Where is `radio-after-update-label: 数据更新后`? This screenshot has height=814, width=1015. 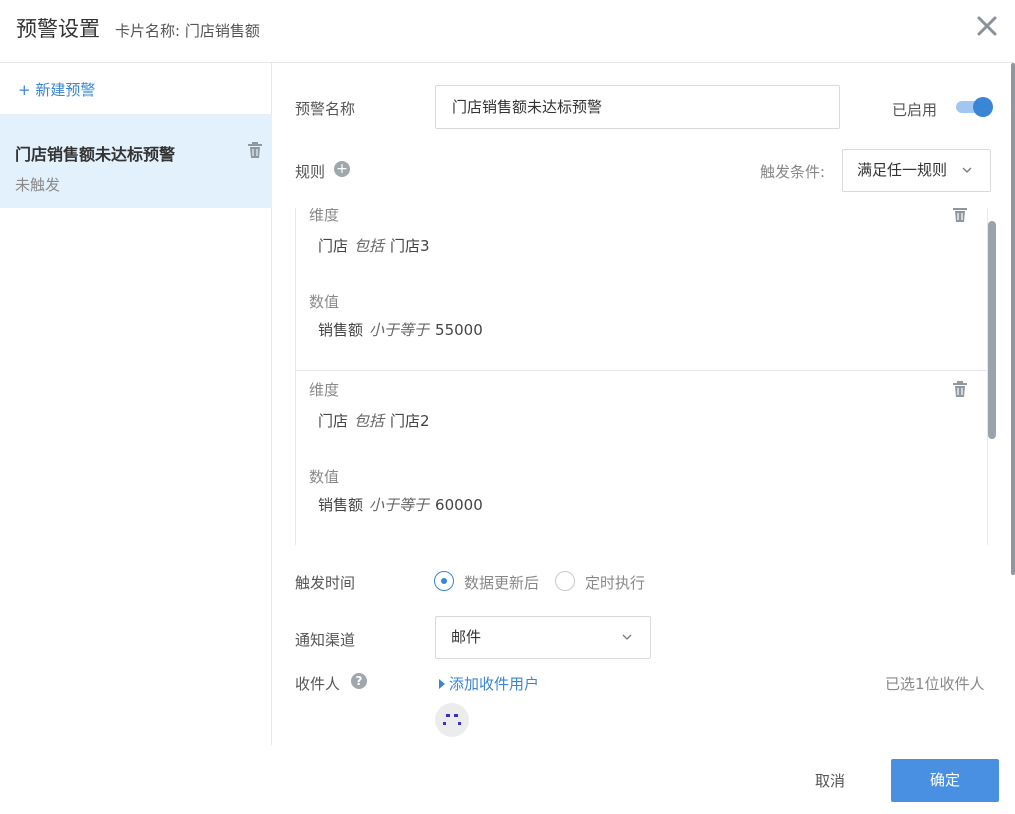
radio-after-update-label: 数据更新后 is located at coordinates (502, 583).